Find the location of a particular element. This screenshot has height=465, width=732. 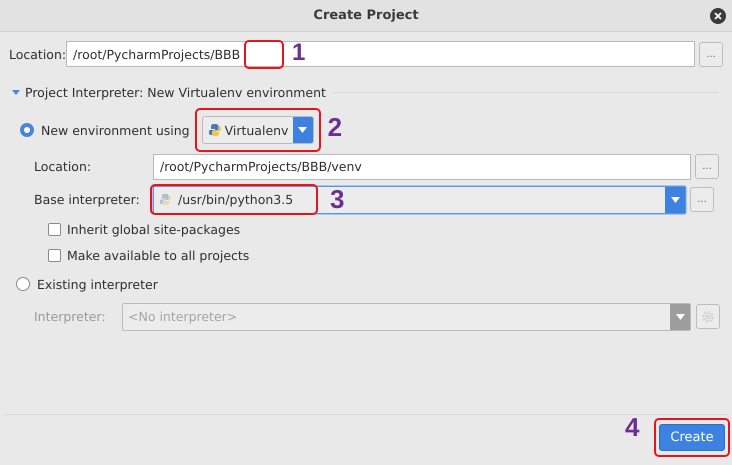

create-button: Create is located at coordinates (692, 437).